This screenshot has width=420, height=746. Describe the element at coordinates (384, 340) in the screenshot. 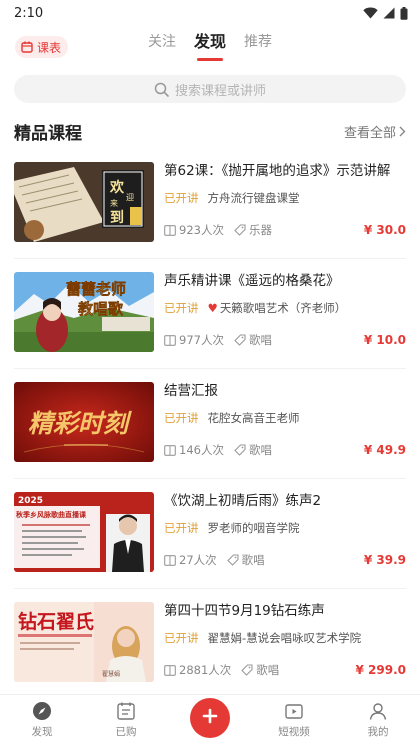

I see `course-price: ¥ 10.0` at that location.